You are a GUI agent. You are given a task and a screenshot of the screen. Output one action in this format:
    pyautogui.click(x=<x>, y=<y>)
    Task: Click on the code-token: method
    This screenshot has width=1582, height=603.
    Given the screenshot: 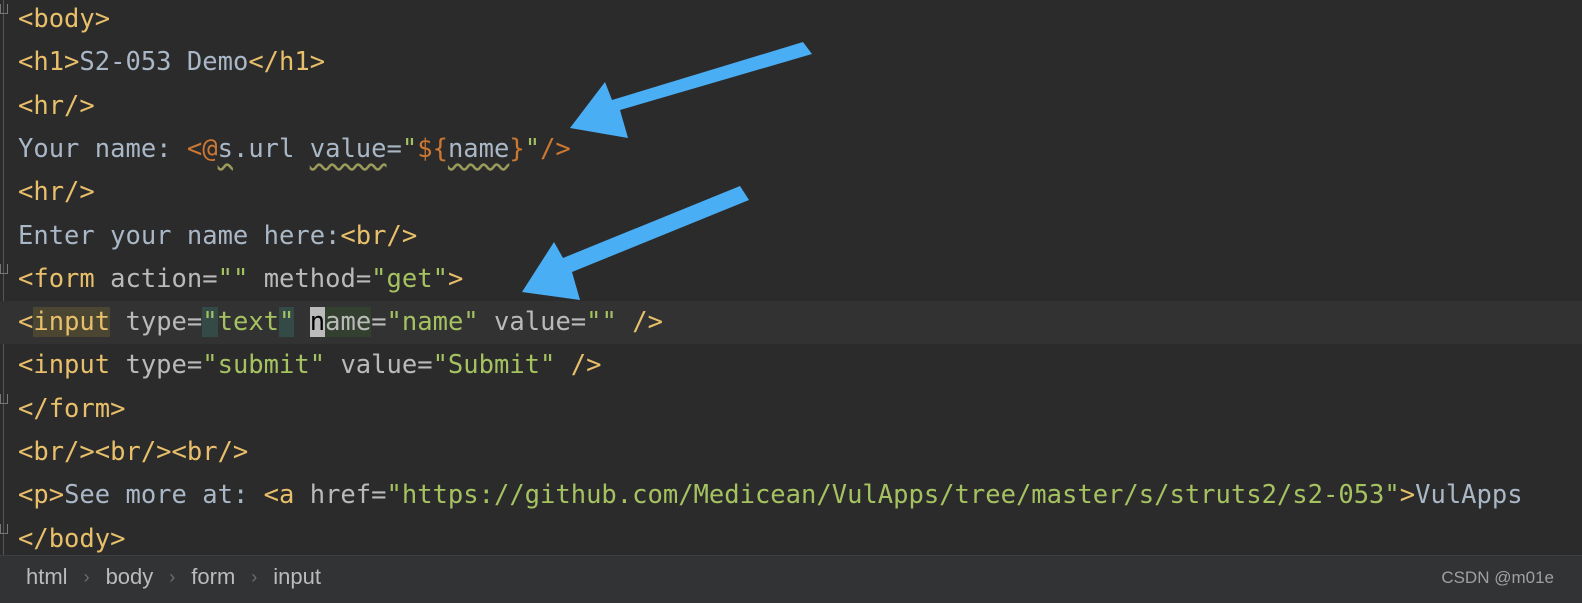 What is the action you would take?
    pyautogui.click(x=309, y=278)
    